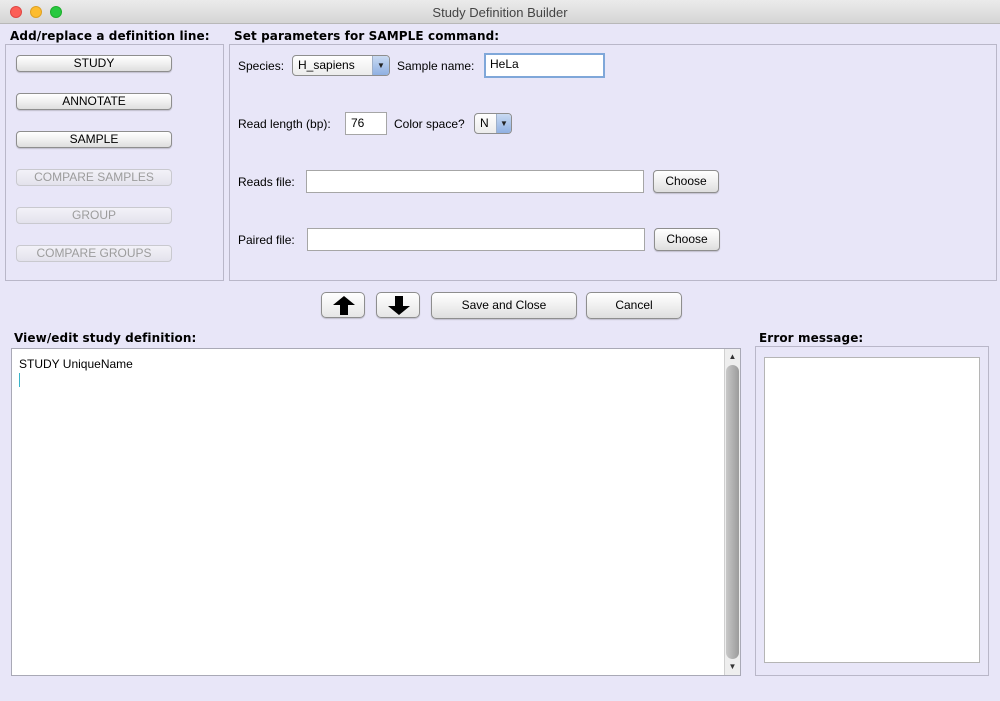  What do you see at coordinates (544, 65) in the screenshot?
I see `sample-name-input: HeLa` at bounding box center [544, 65].